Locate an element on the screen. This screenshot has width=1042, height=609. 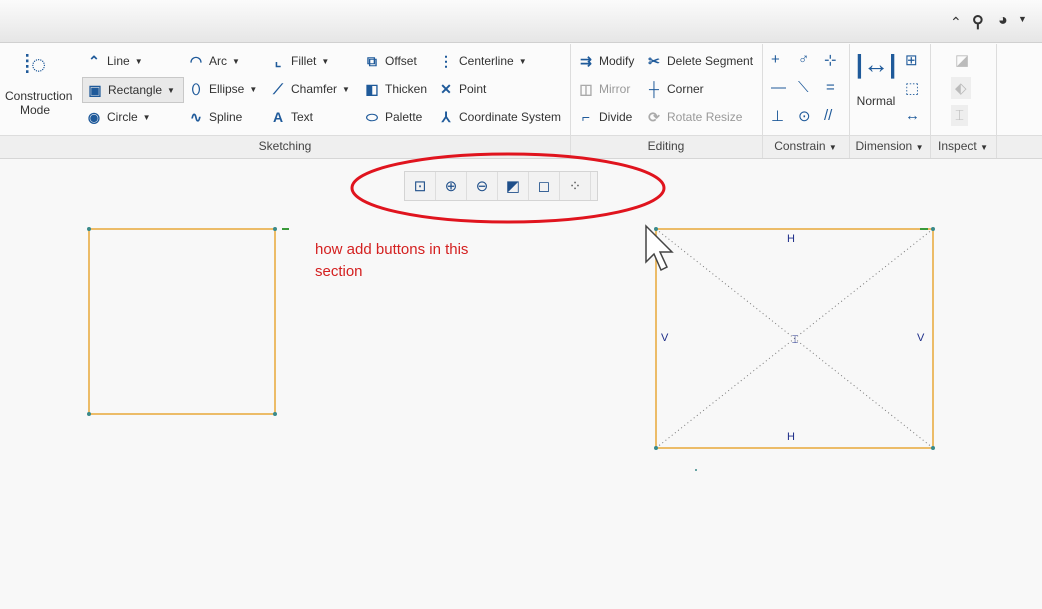
zoom-in-button: ⊕ is located at coordinates (451, 186).